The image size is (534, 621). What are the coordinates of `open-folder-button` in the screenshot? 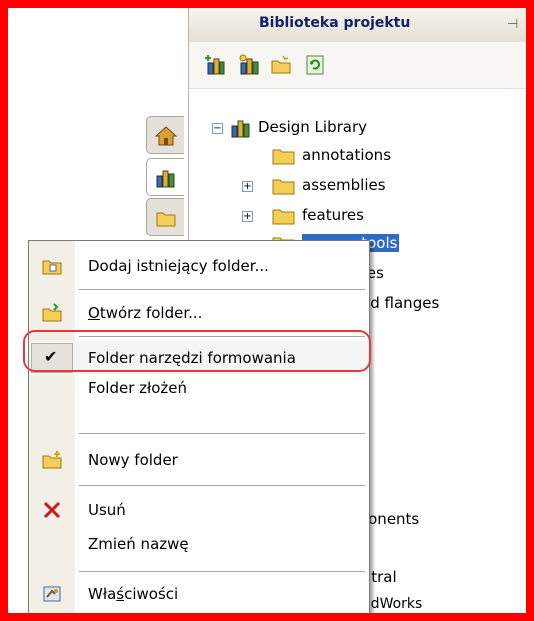 It's located at (281, 65).